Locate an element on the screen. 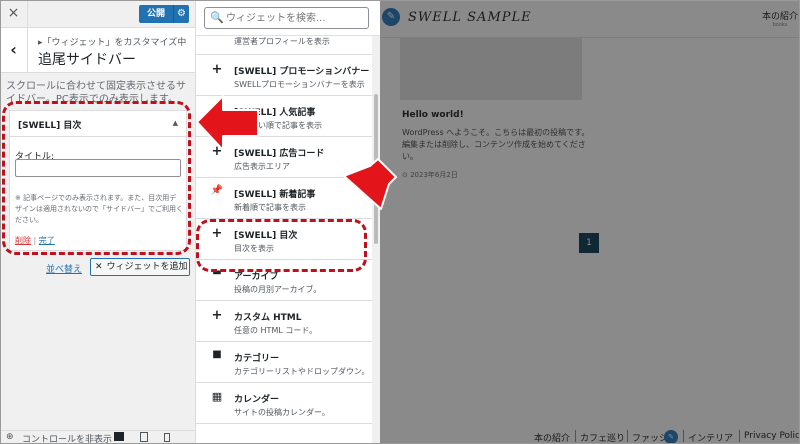 This screenshot has width=800, height=444. list-item: + [SWELL] 広告コード 広告表示エリア is located at coordinates (284, 157).